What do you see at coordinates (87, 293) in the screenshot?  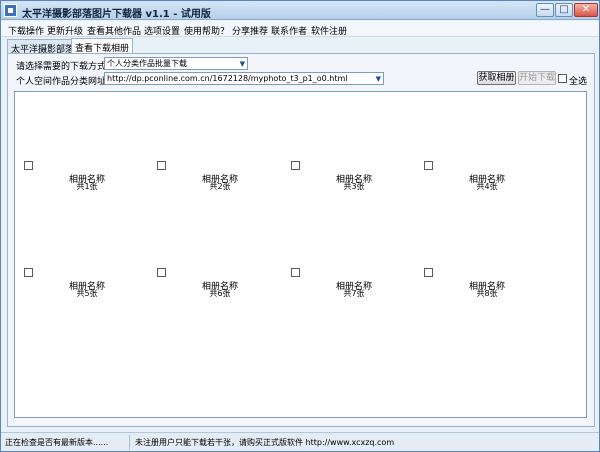 I see `album-count: 共5张` at bounding box center [87, 293].